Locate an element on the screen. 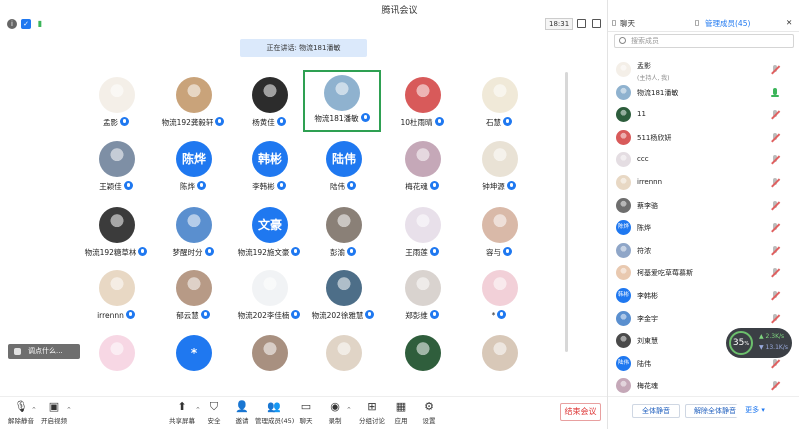 The height and width of the screenshot is (429, 799). participant-name: 梅花魂 is located at coordinates (422, 186).